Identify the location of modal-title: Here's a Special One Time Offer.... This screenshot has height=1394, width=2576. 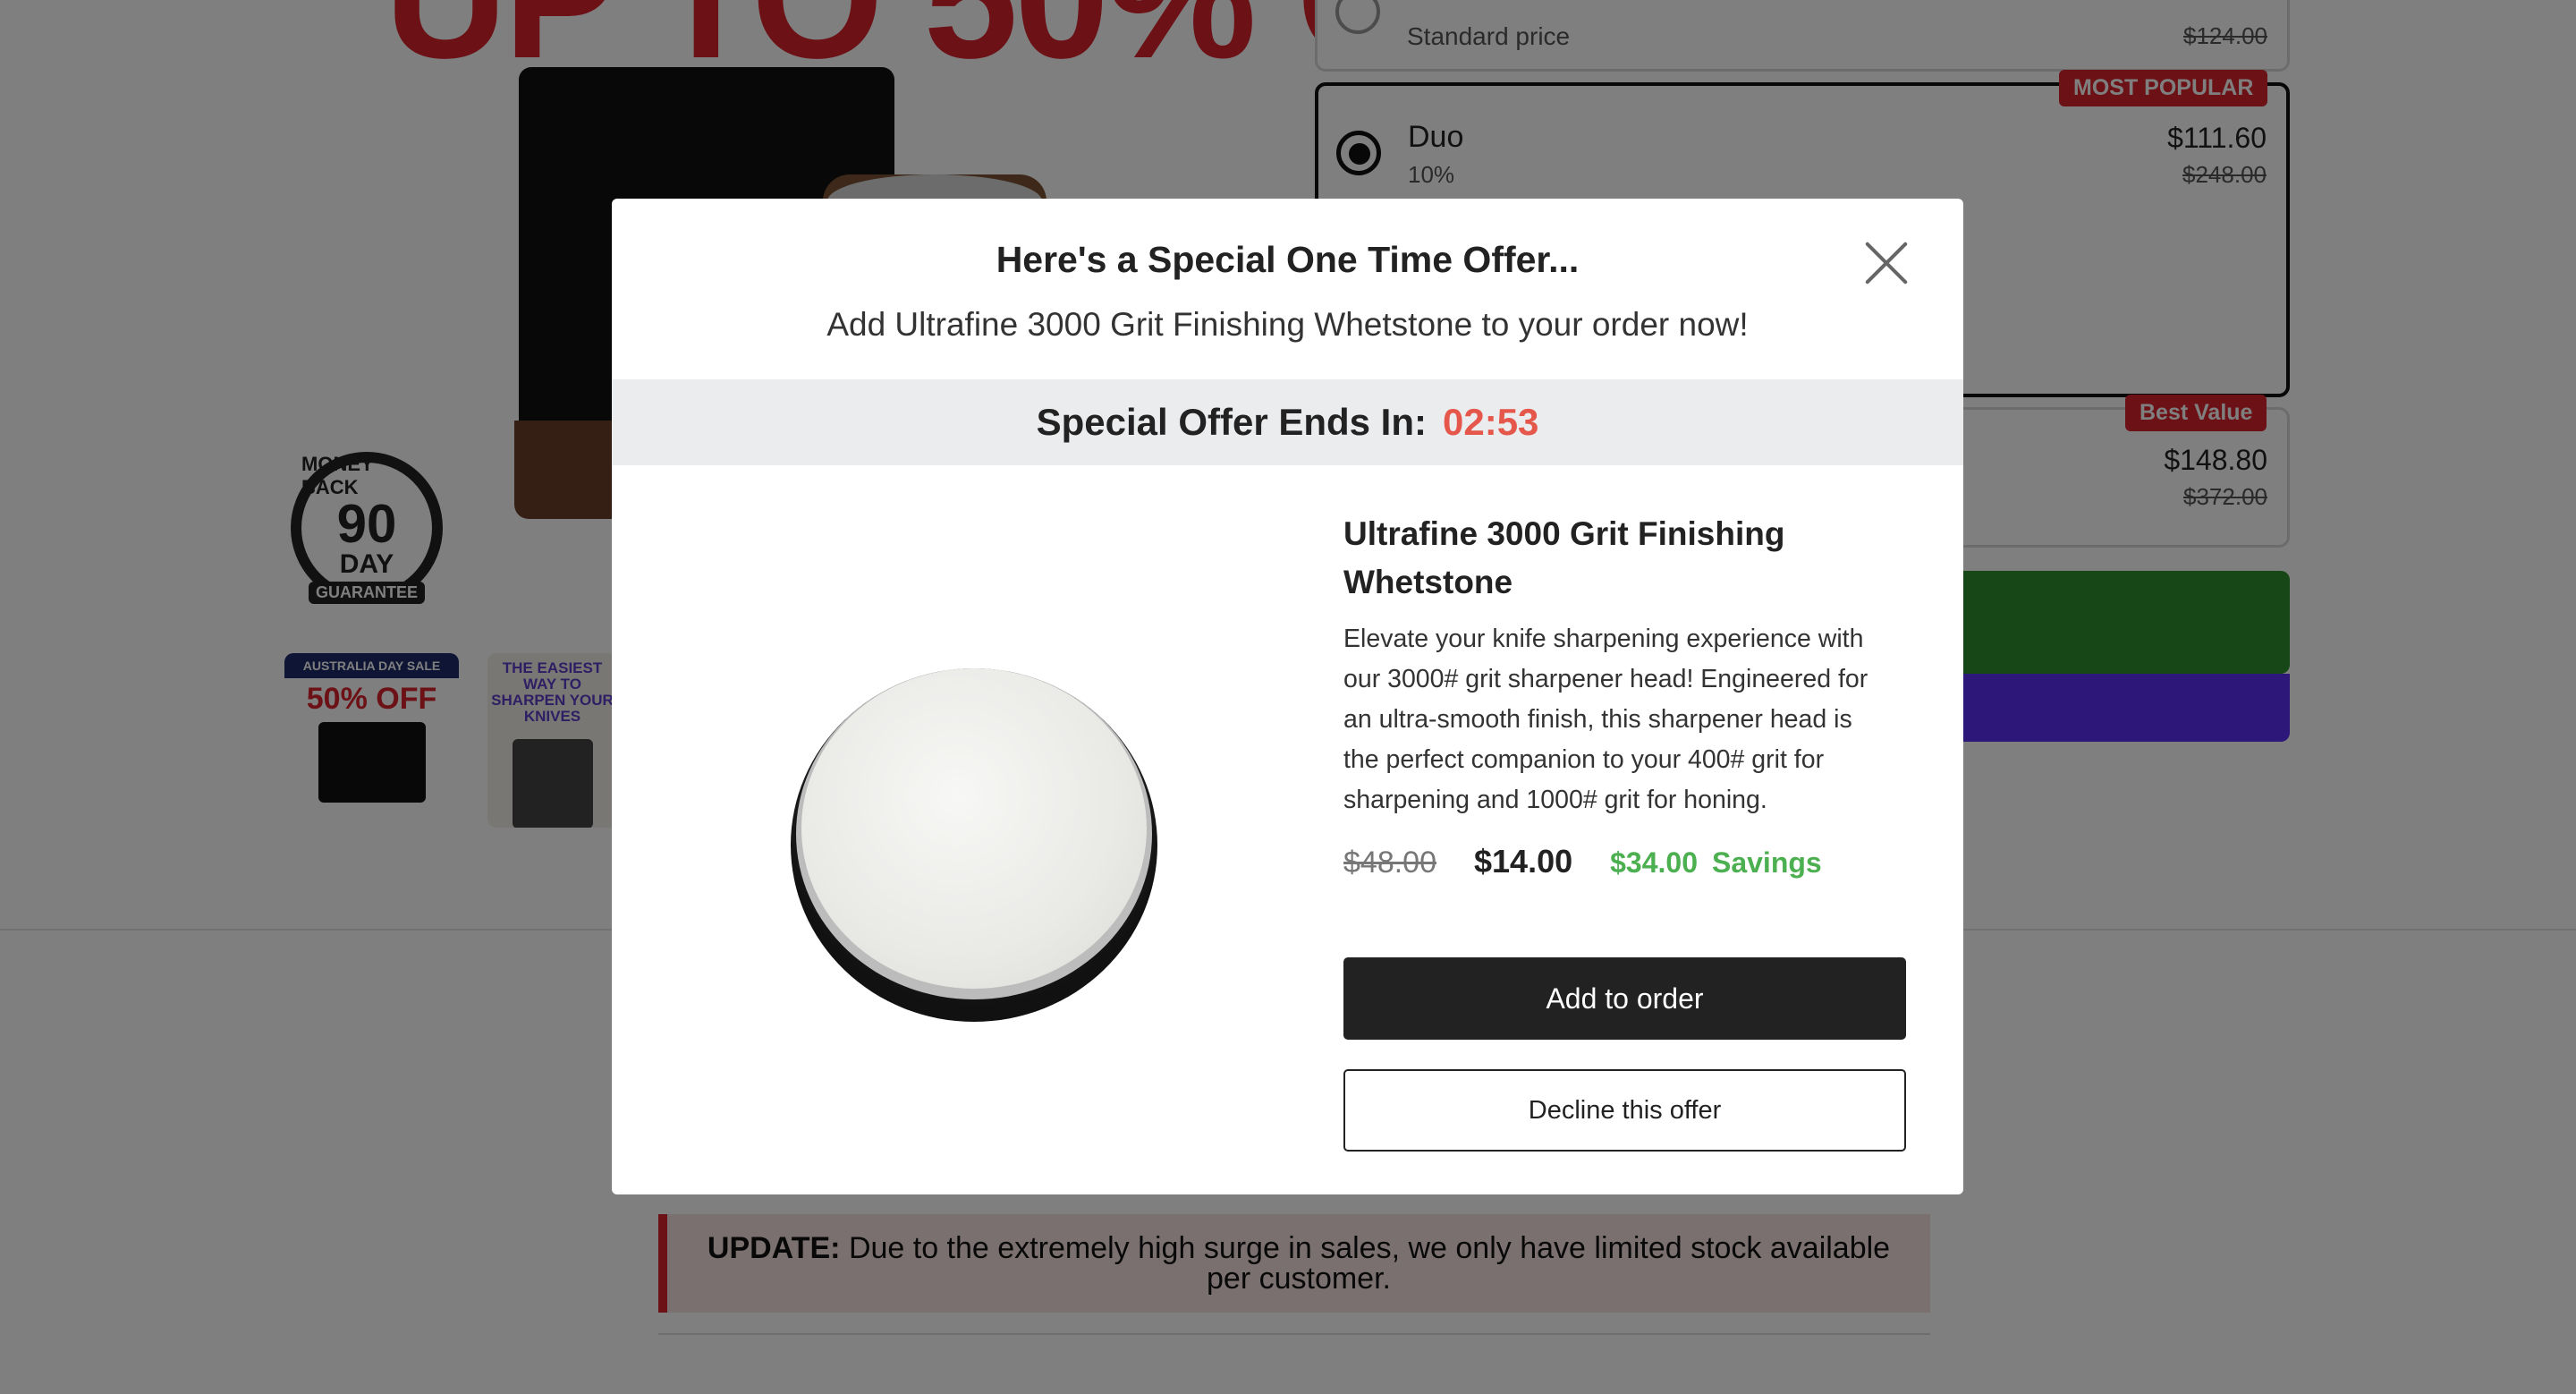
(1288, 260).